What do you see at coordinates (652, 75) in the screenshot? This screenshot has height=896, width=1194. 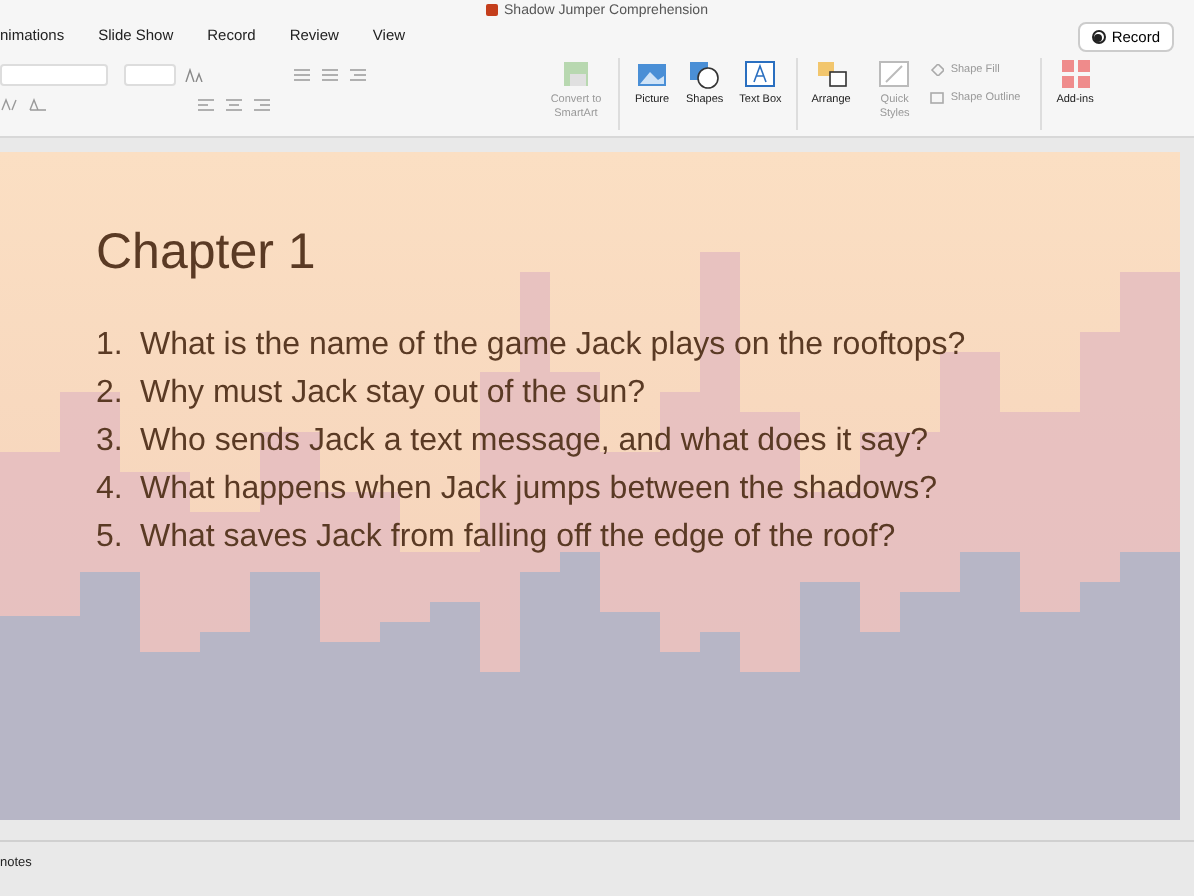 I see `picture-icon` at bounding box center [652, 75].